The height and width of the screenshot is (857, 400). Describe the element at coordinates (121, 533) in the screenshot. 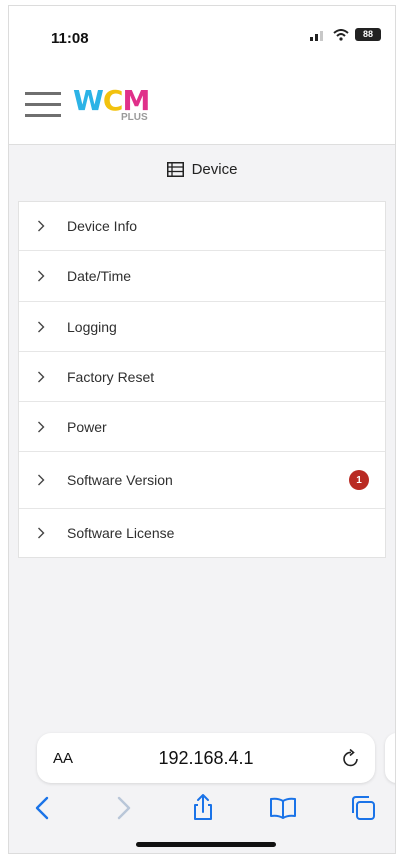

I see `list-item-label: Software License` at that location.